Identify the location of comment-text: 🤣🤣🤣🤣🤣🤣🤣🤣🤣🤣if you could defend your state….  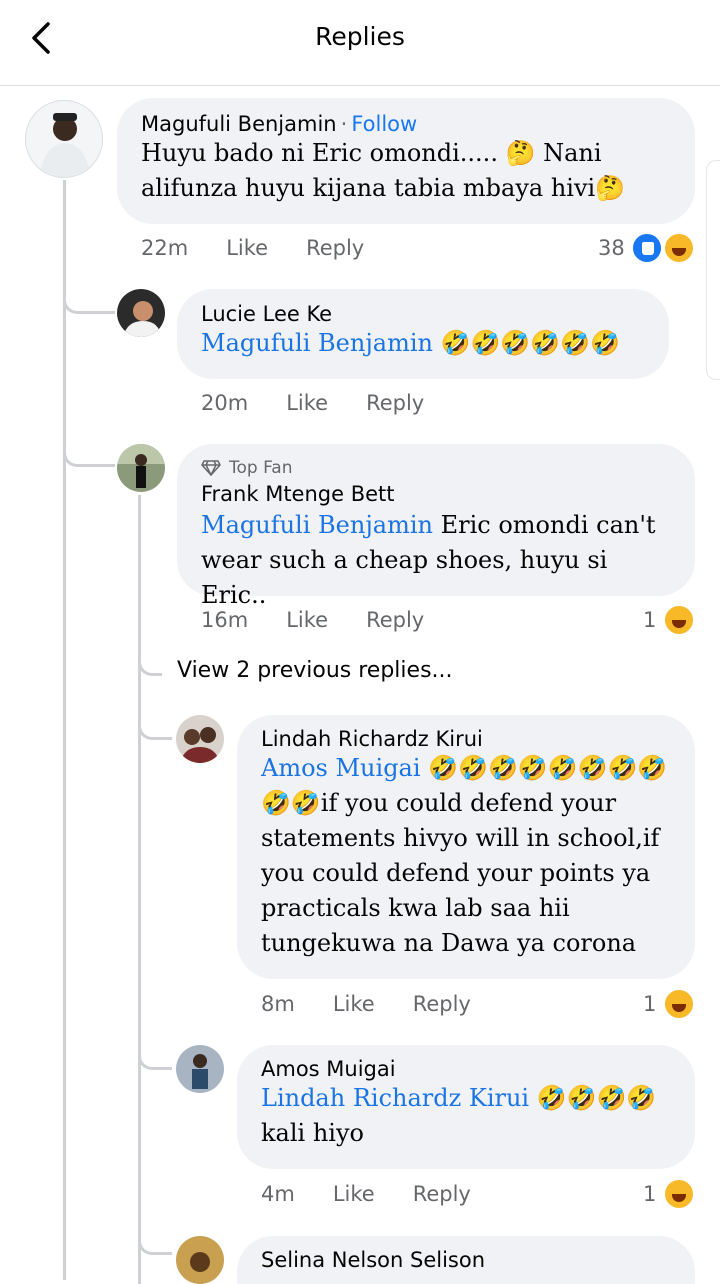
(464, 855).